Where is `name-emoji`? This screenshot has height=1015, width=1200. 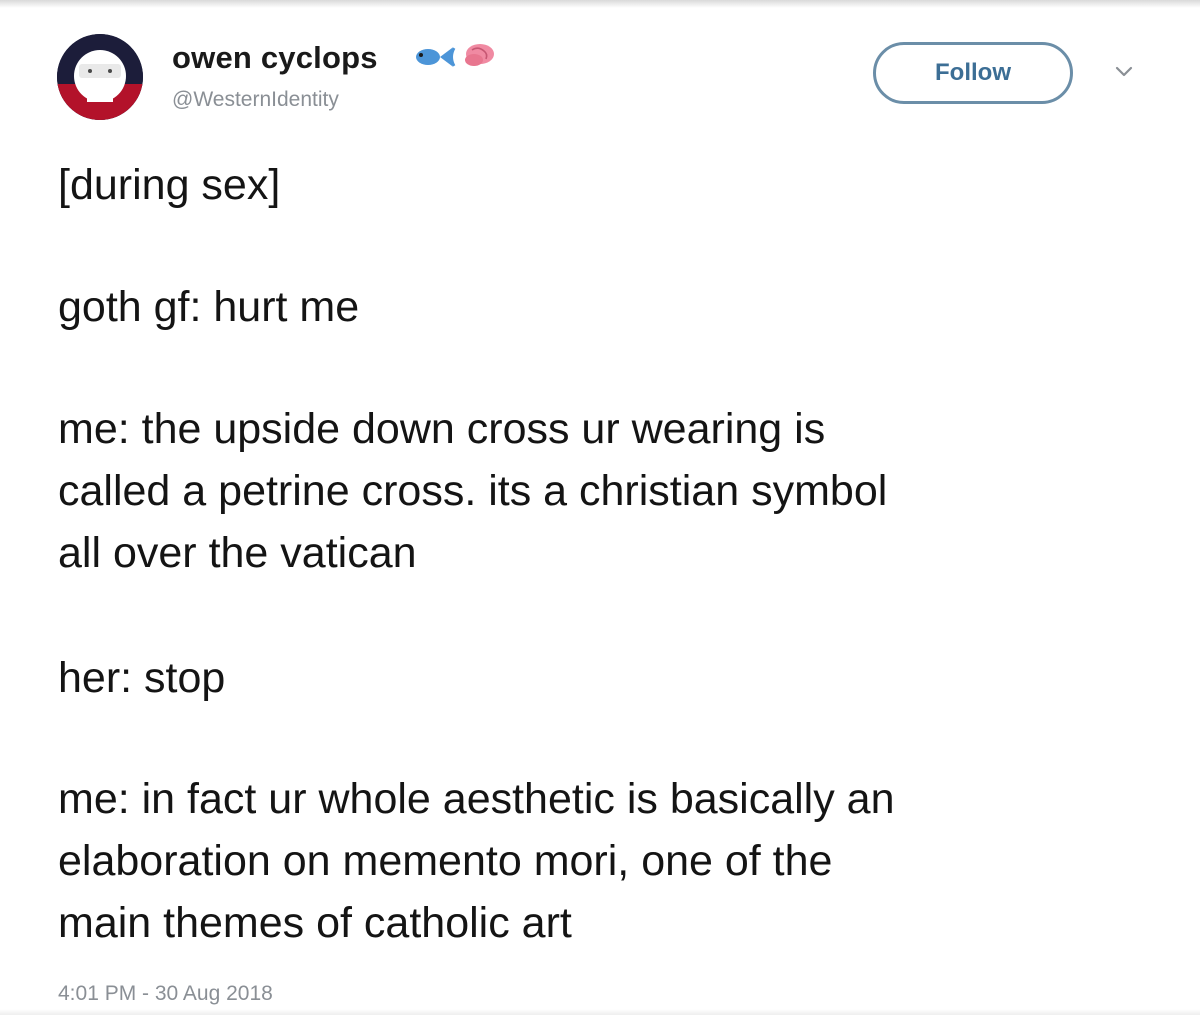 name-emoji is located at coordinates (458, 57).